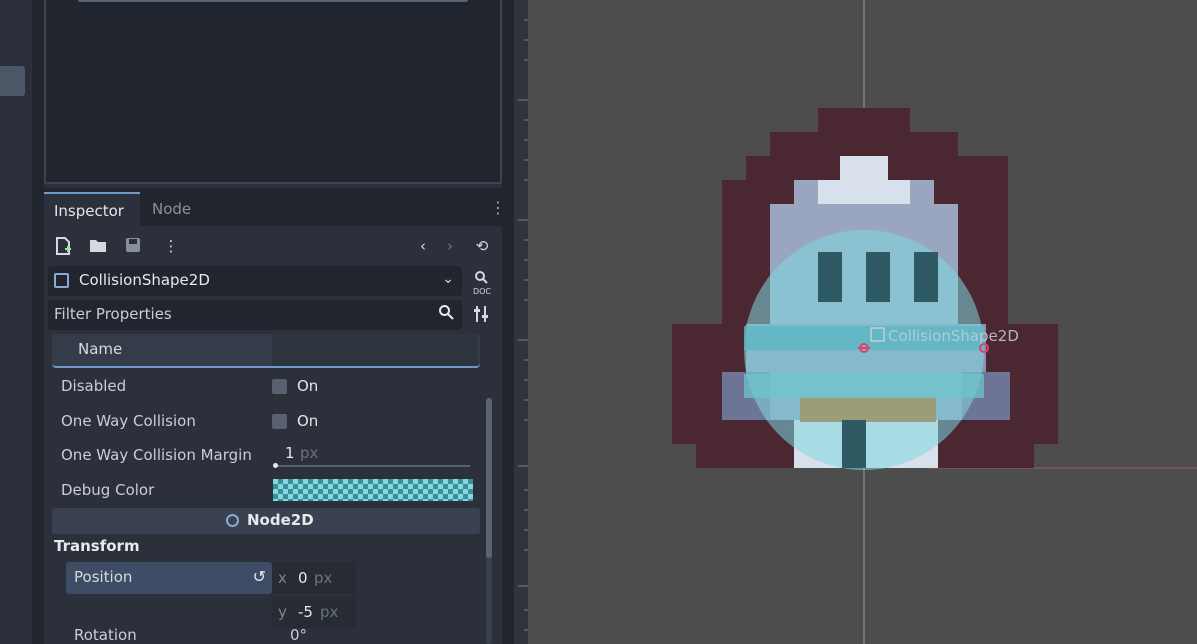 The image size is (1197, 644). I want to click on history-icon: ⟲, so click(482, 246).